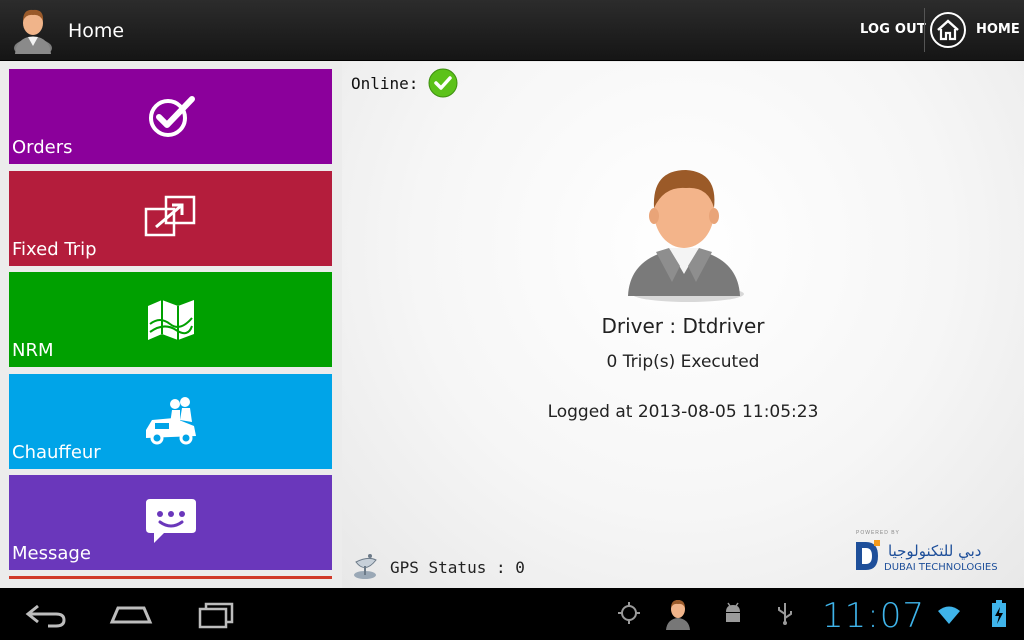 This screenshot has width=1024, height=640. I want to click on tile-fixed-trip: Fixed Trip, so click(170, 218).